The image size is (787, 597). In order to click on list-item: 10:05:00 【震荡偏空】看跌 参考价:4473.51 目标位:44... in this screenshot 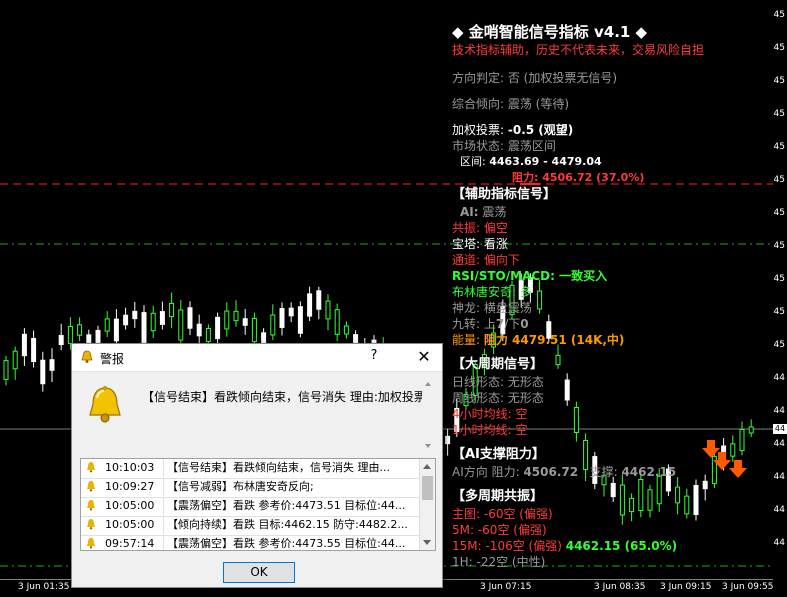, I will do `click(250, 507)`.